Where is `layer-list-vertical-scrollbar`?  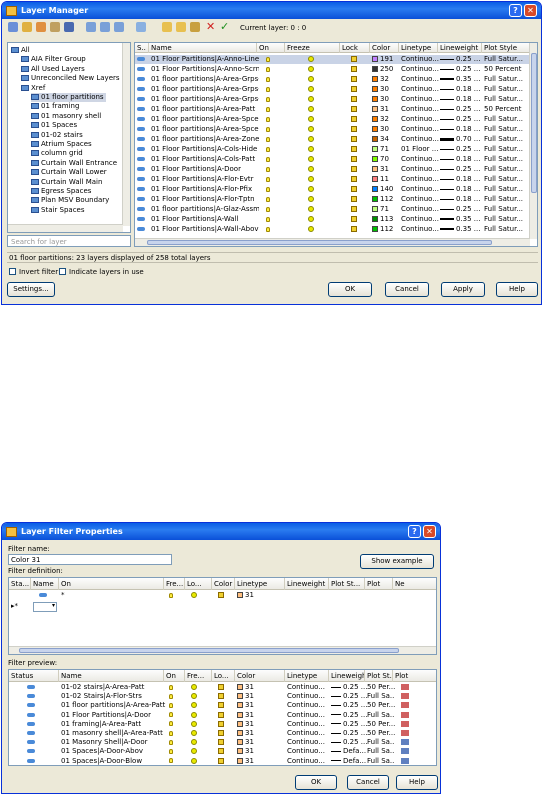
layer-list-vertical-scrollbar is located at coordinates (533, 141).